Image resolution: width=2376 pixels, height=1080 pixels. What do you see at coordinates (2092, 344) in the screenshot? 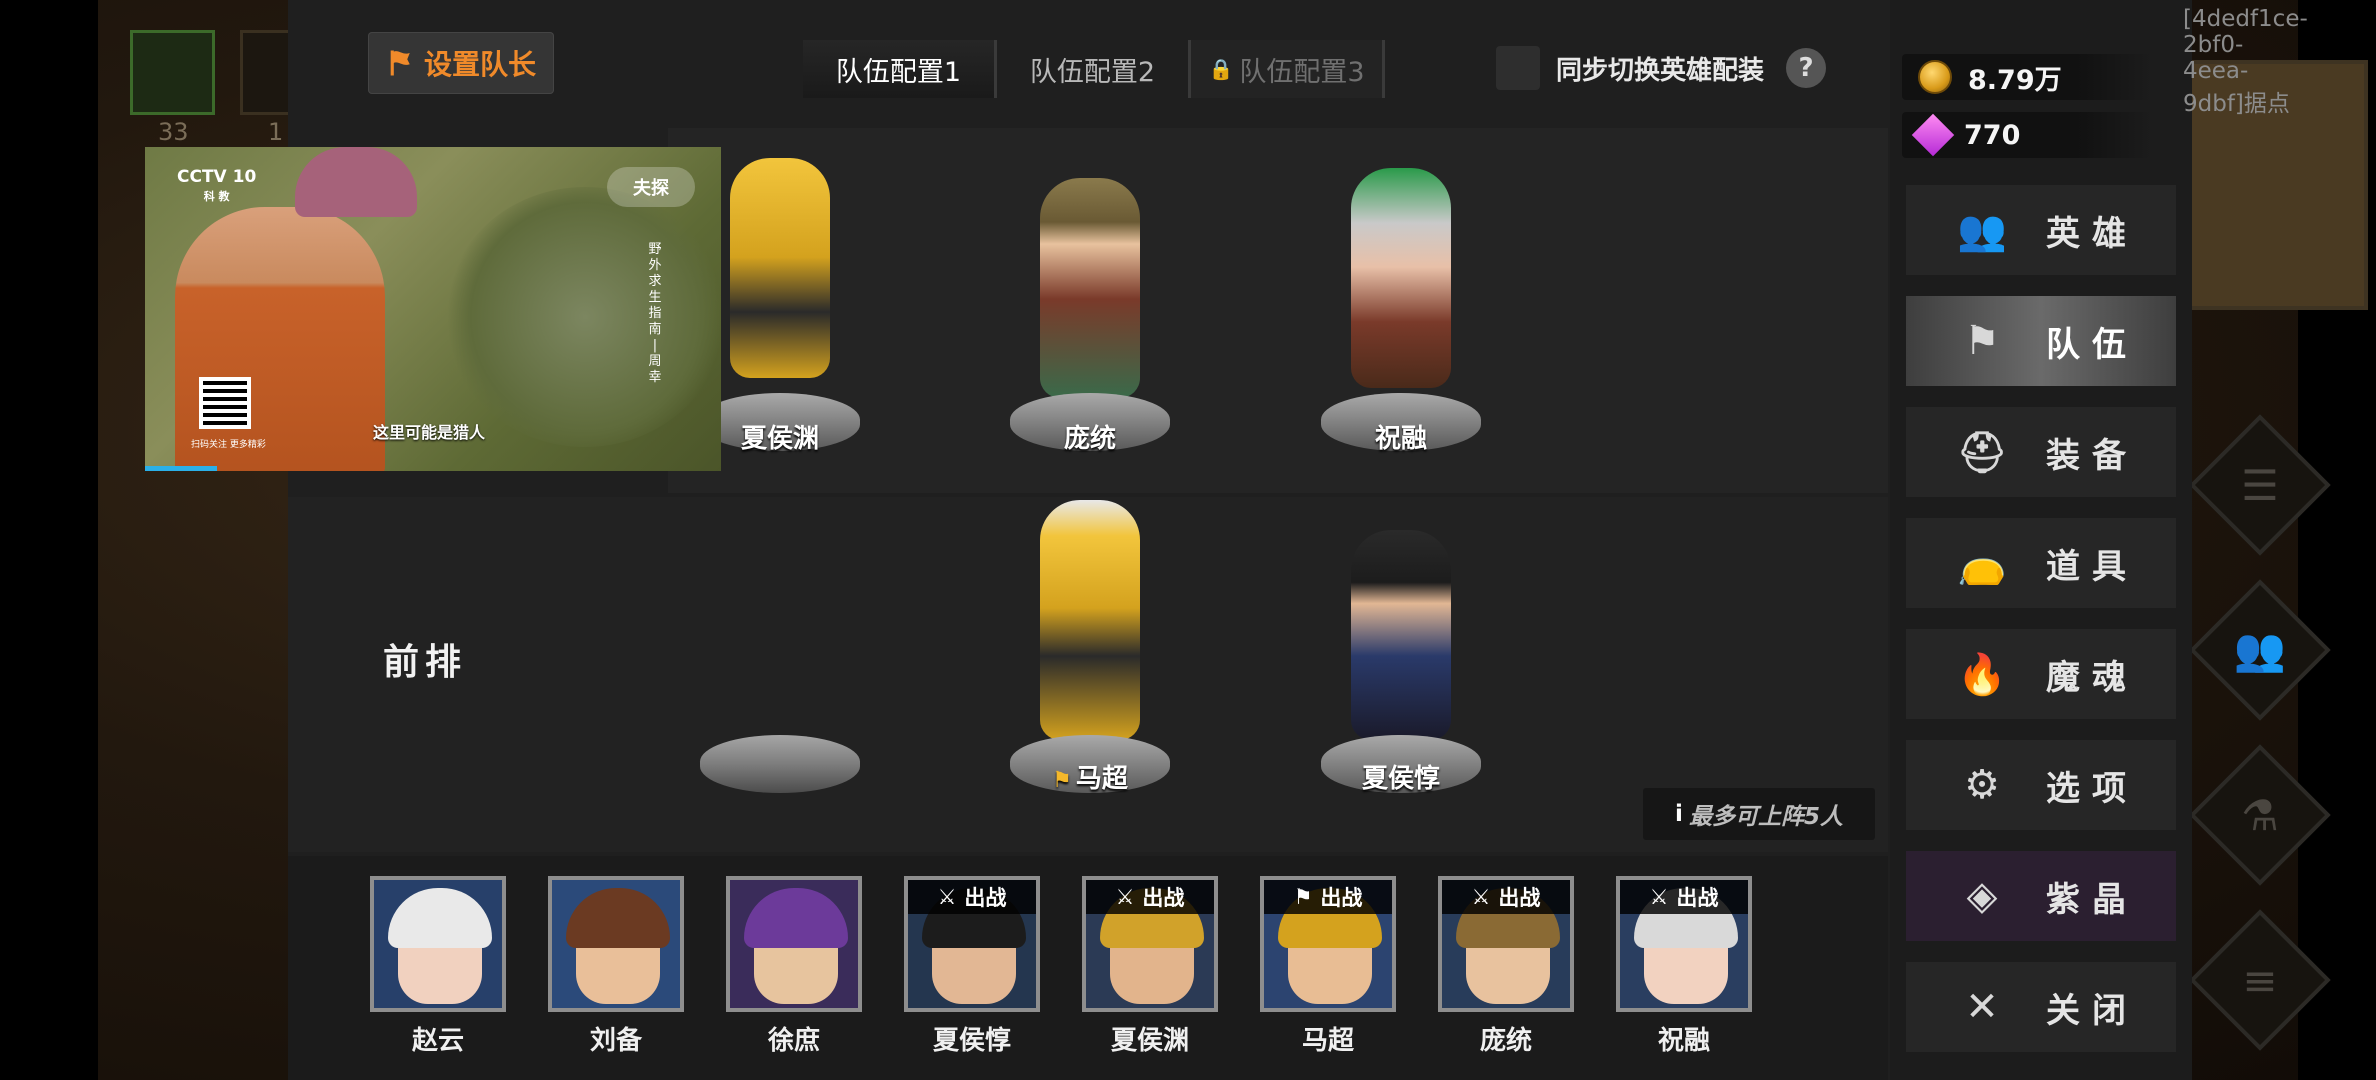
I see `menu-item-label: 队伍` at bounding box center [2092, 344].